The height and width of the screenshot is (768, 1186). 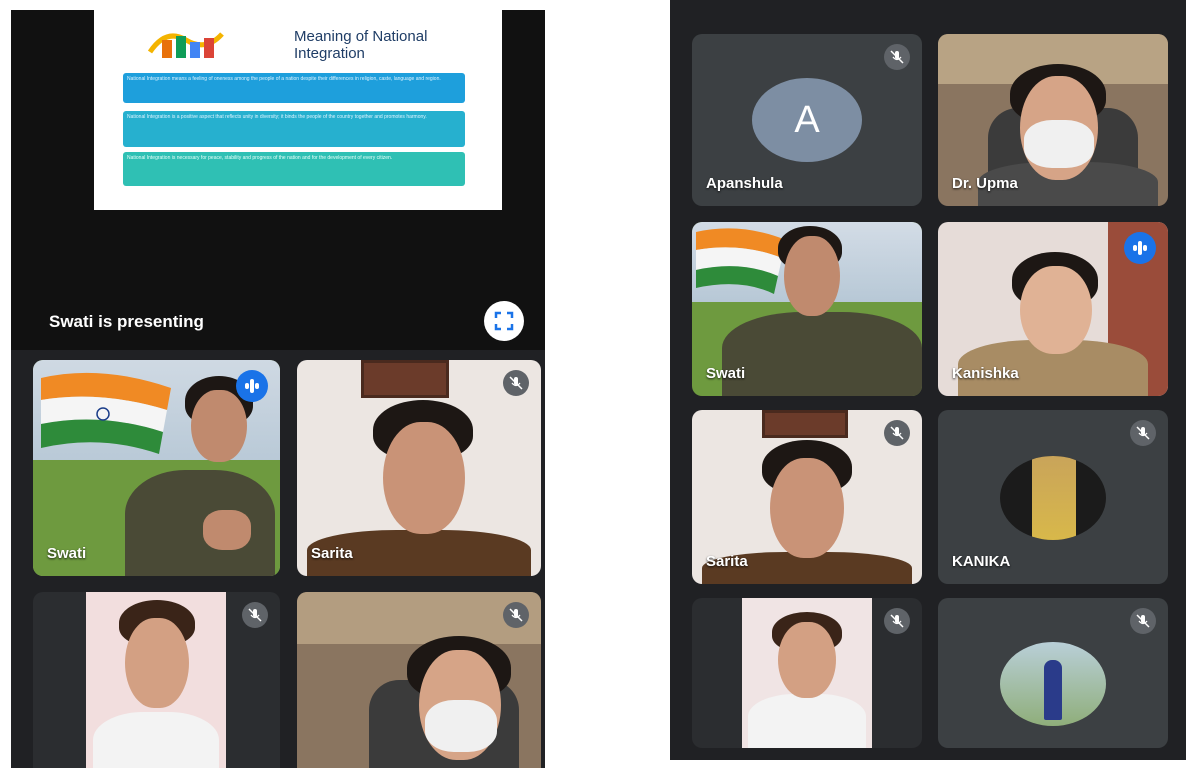 What do you see at coordinates (985, 183) in the screenshot?
I see `participant-name: Dr. Upma` at bounding box center [985, 183].